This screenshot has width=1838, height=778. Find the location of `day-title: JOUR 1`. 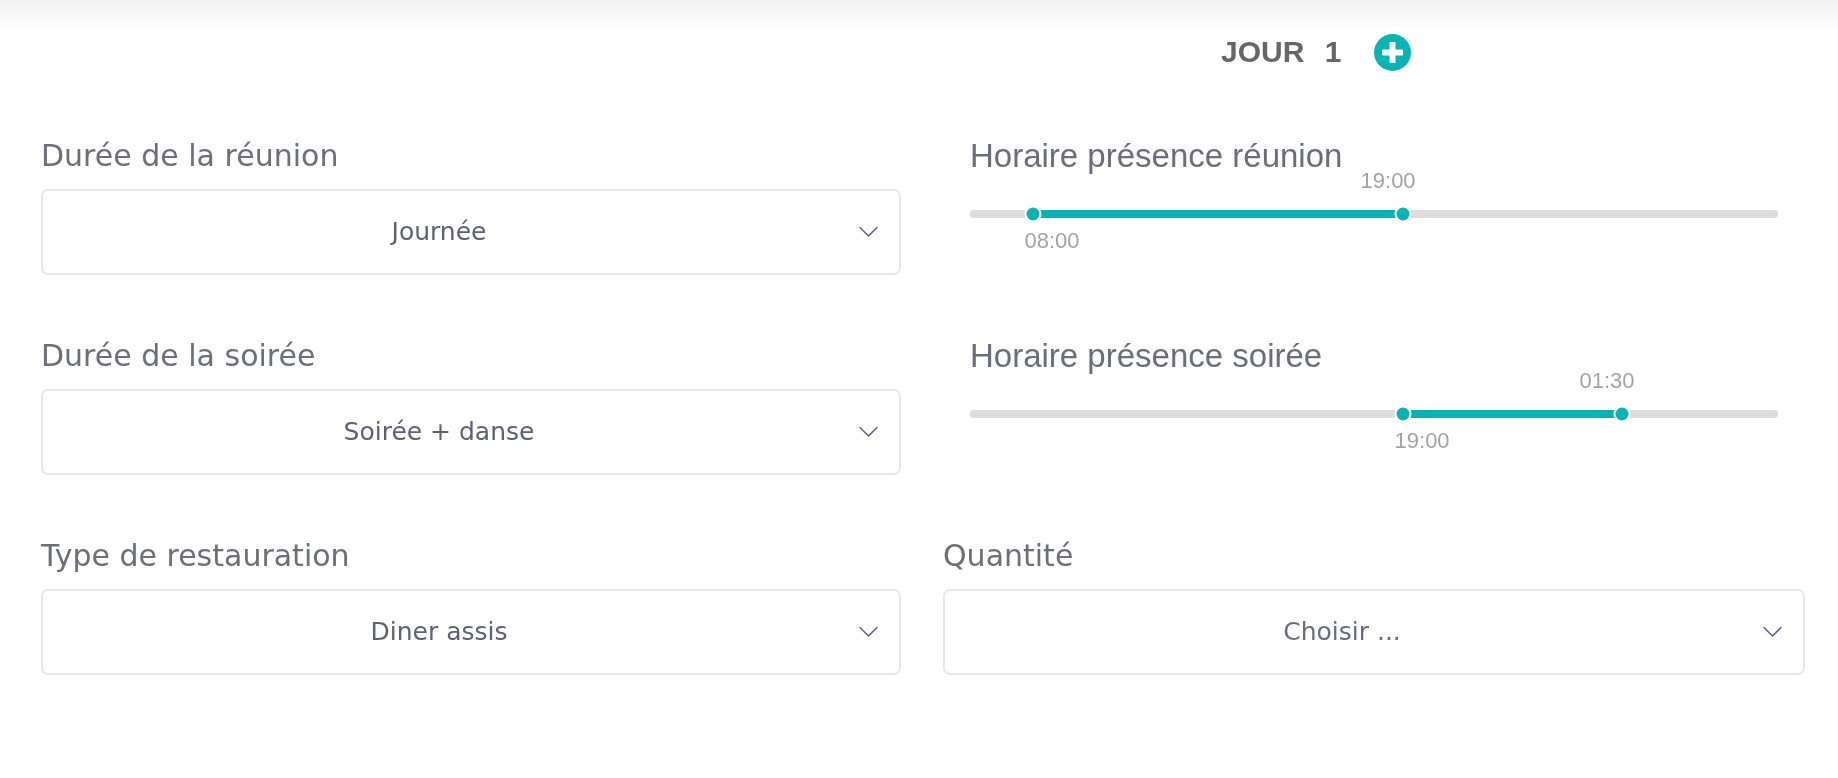

day-title: JOUR 1 is located at coordinates (1281, 52).